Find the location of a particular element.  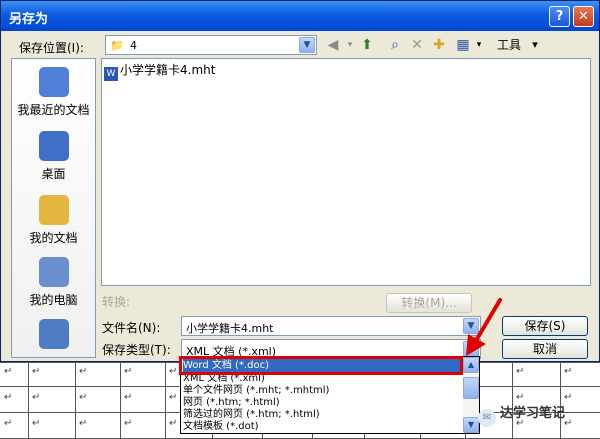

chevron-down-icon: ▼ is located at coordinates (307, 45).